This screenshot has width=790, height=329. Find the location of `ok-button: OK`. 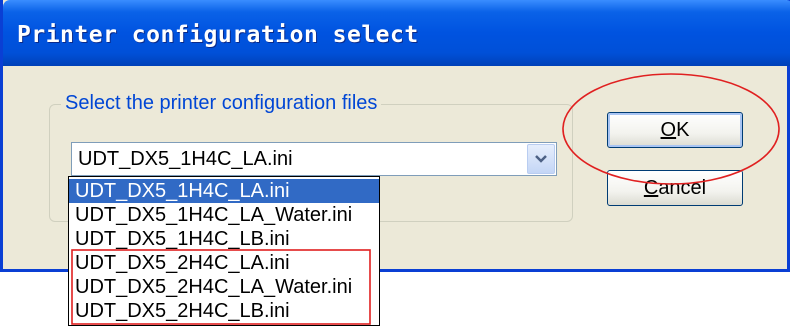

ok-button: OK is located at coordinates (675, 130).